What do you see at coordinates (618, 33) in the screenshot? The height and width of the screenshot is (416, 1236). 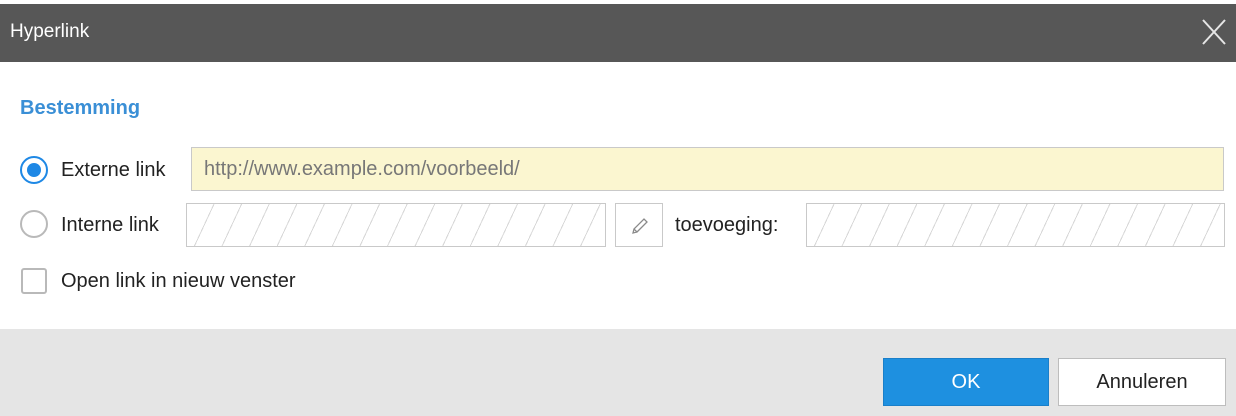 I see `dialog-titlebar: Hyperlink` at bounding box center [618, 33].